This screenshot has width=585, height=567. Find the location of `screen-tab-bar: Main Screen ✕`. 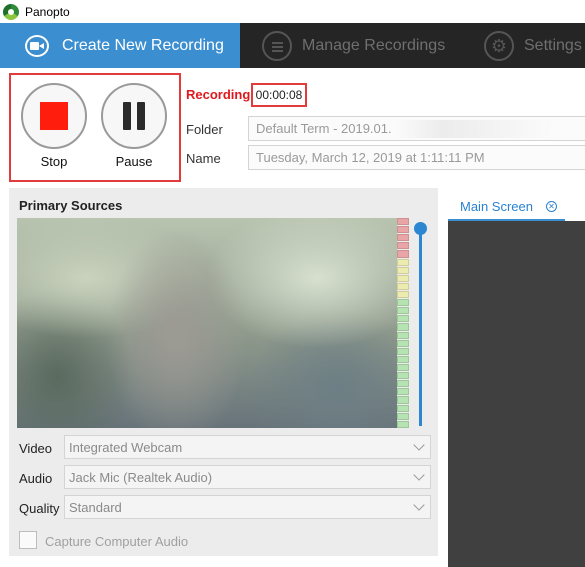

screen-tab-bar: Main Screen ✕ is located at coordinates (516, 207).